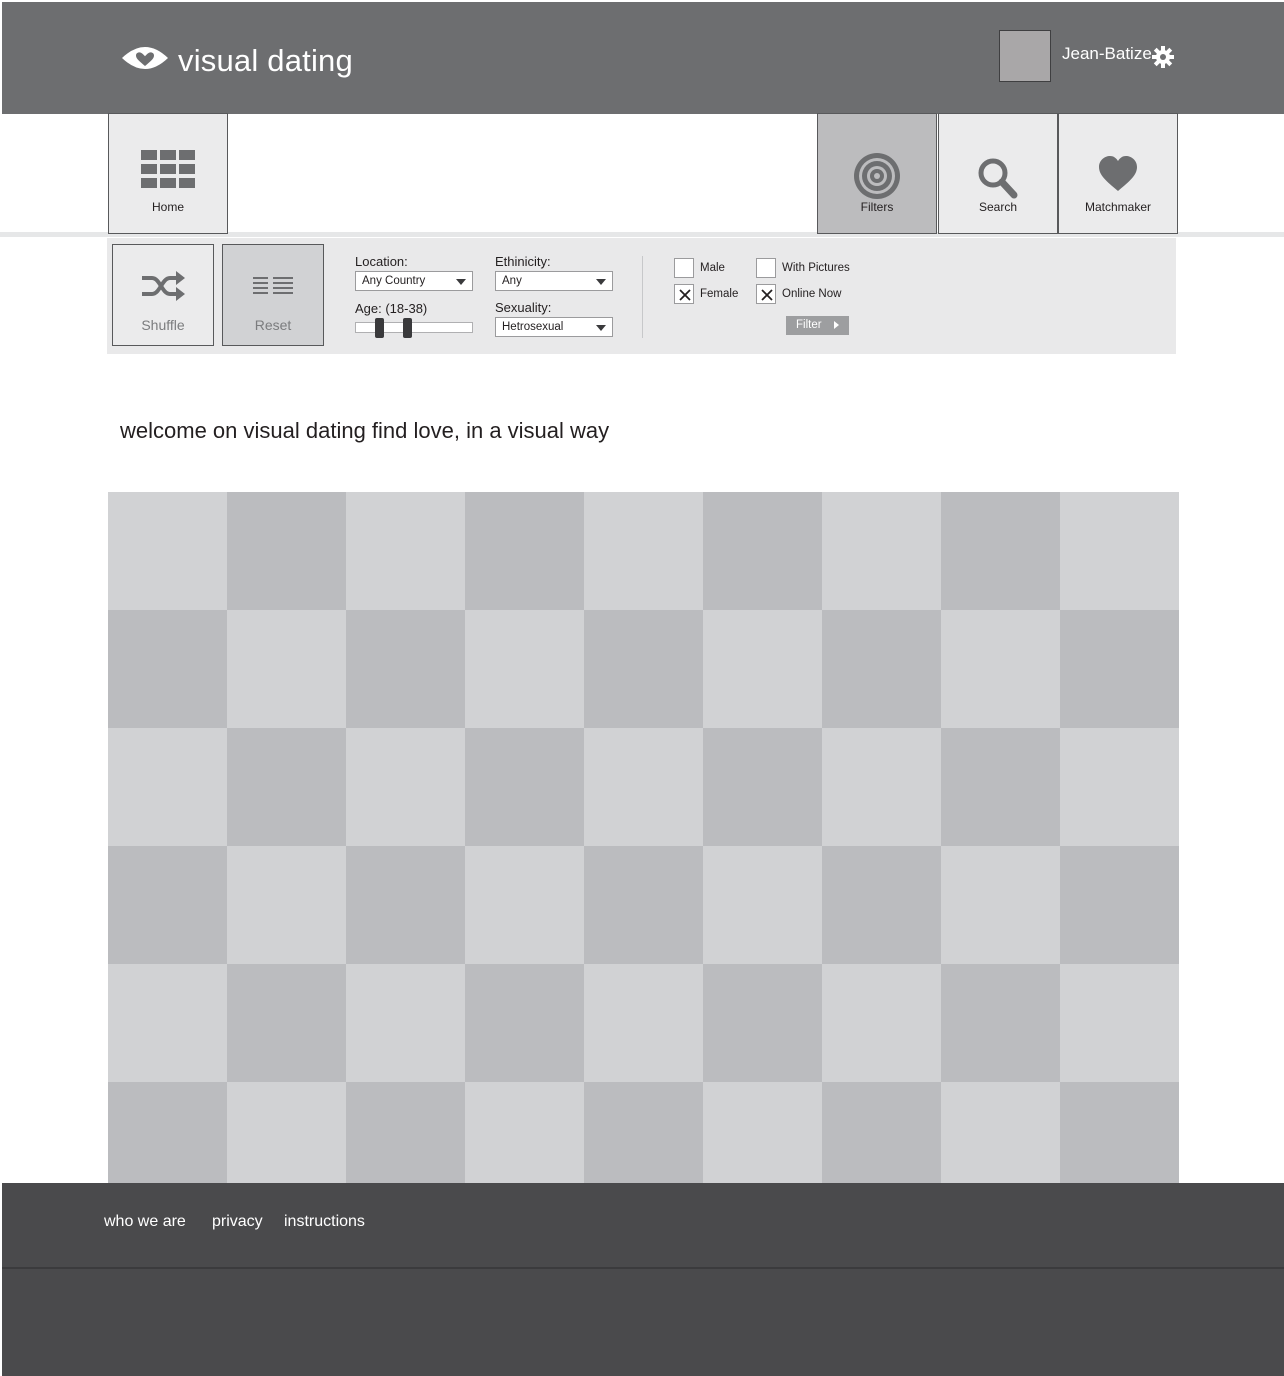  Describe the element at coordinates (712, 268) in the screenshot. I see `male-label: Male` at that location.